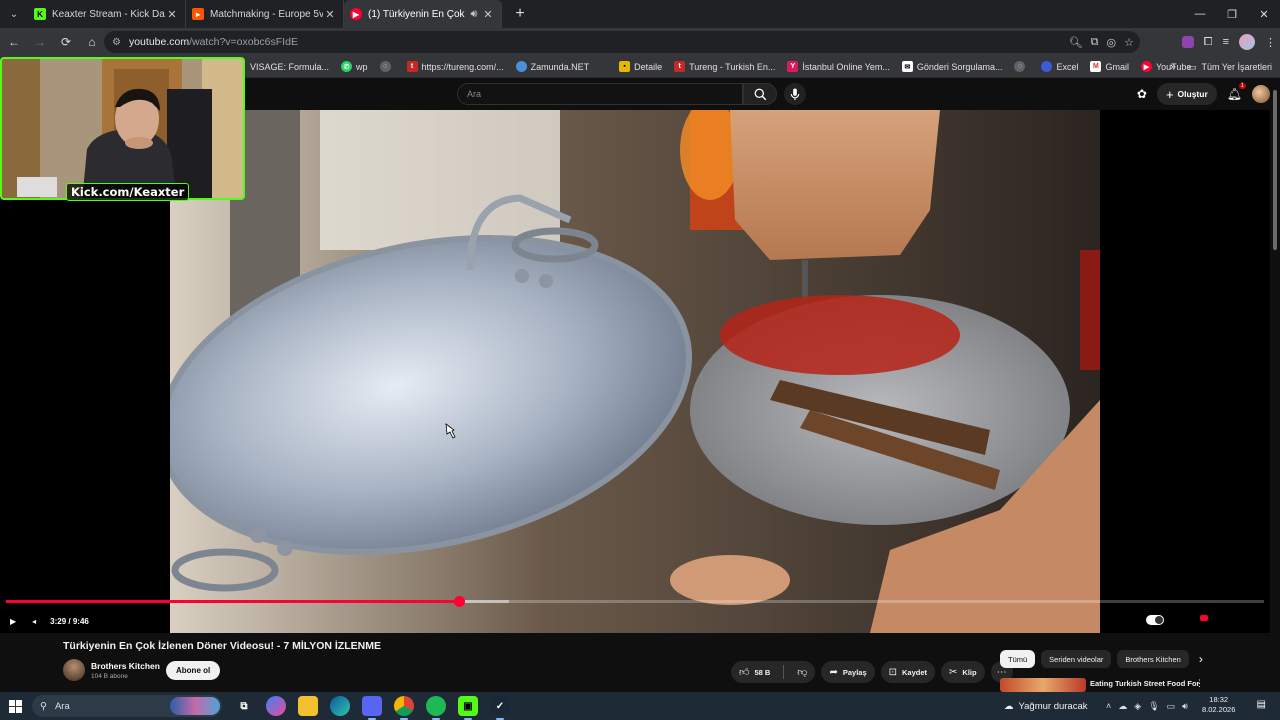  What do you see at coordinates (193, 670) in the screenshot?
I see `subscribe-button: Abone ol` at bounding box center [193, 670].